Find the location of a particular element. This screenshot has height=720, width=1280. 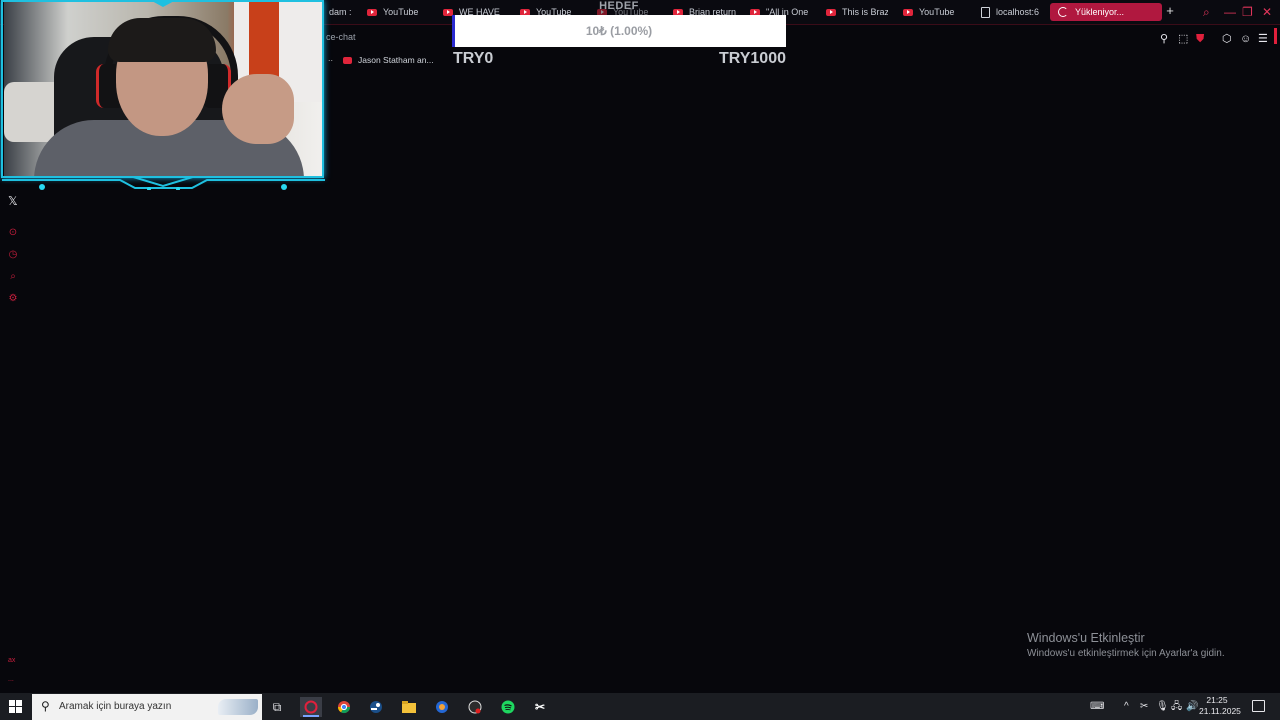

webcam-overlay is located at coordinates (163, 95).